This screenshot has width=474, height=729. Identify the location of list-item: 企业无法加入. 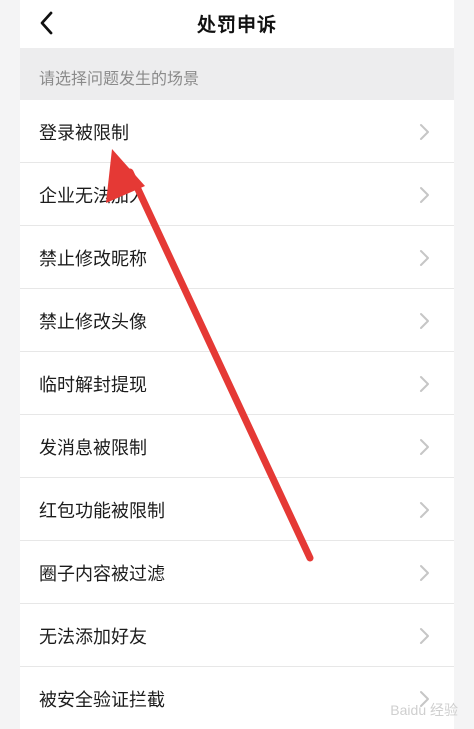
(237, 194).